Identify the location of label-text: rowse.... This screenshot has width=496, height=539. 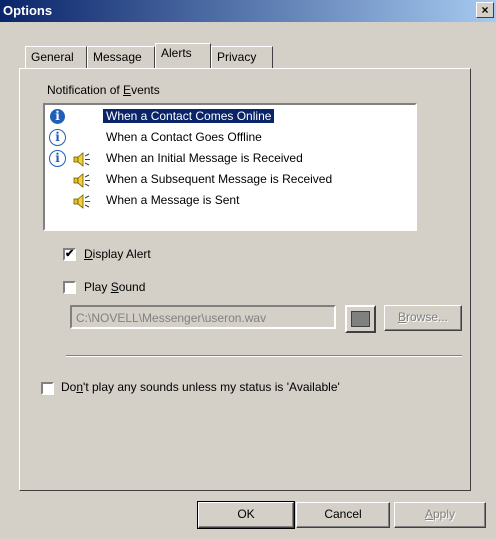
(427, 317).